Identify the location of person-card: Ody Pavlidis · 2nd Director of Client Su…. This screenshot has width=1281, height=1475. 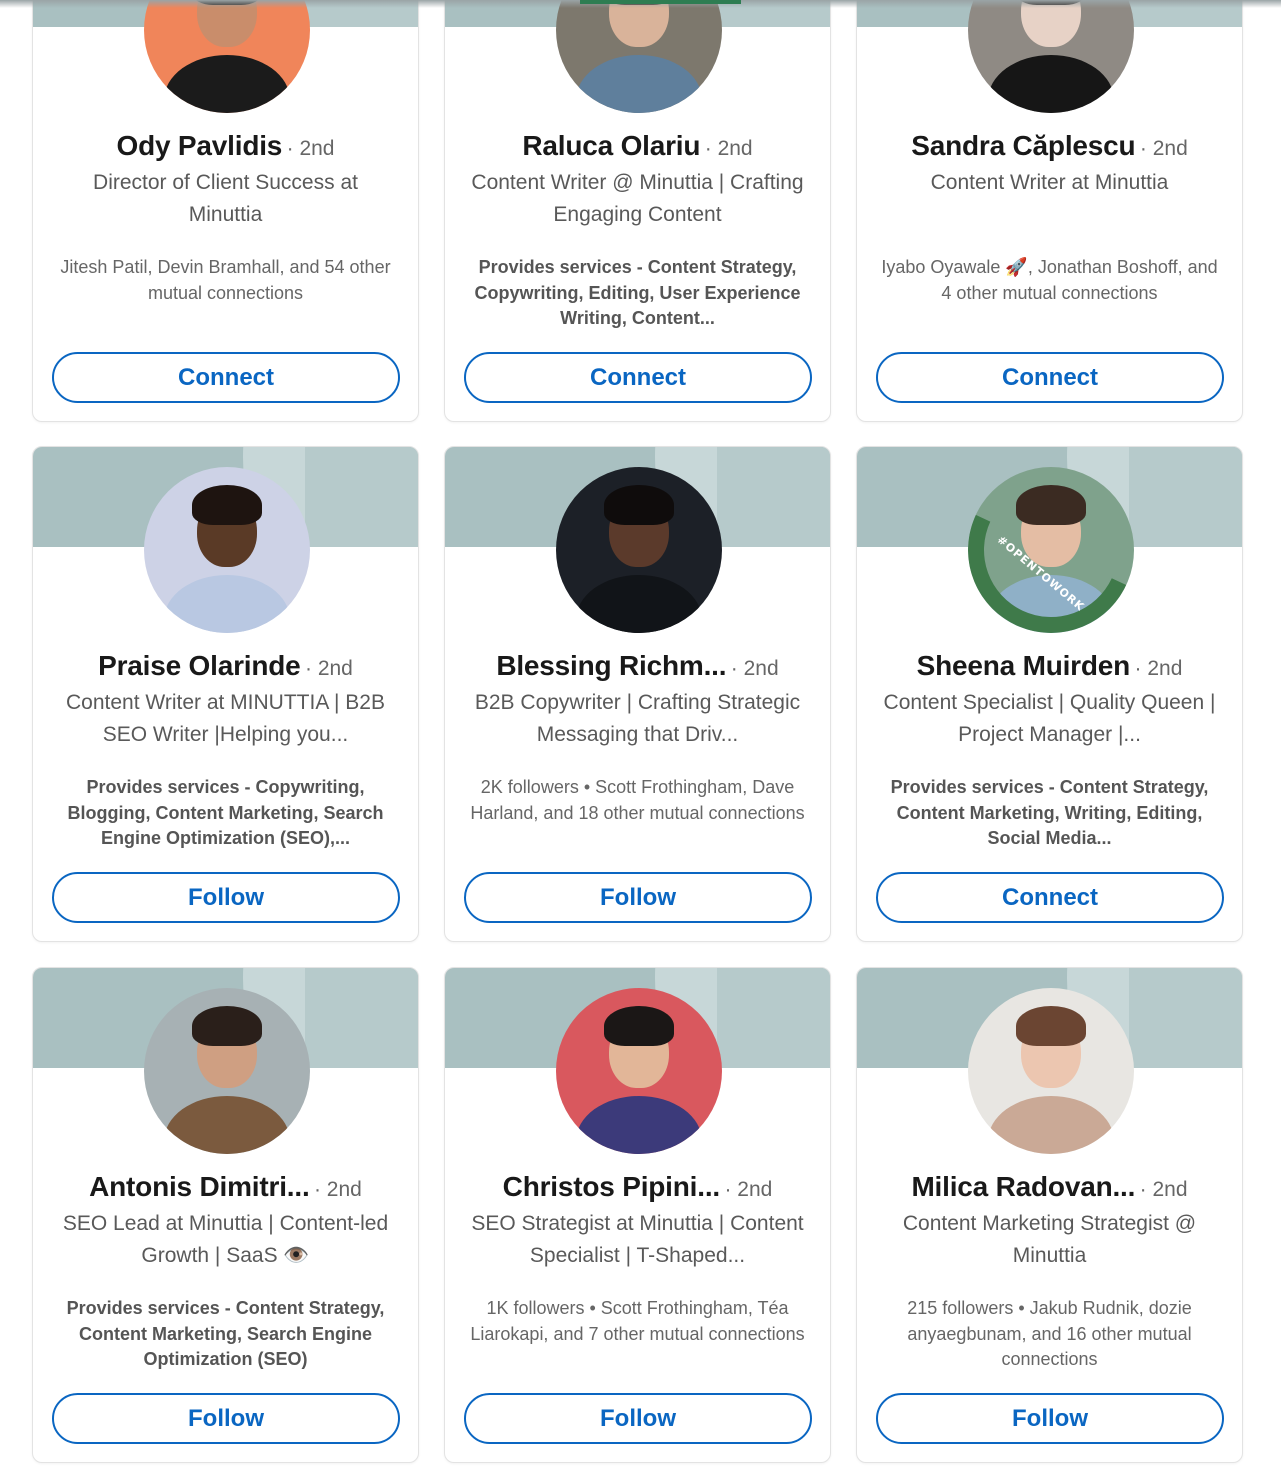
(225, 211).